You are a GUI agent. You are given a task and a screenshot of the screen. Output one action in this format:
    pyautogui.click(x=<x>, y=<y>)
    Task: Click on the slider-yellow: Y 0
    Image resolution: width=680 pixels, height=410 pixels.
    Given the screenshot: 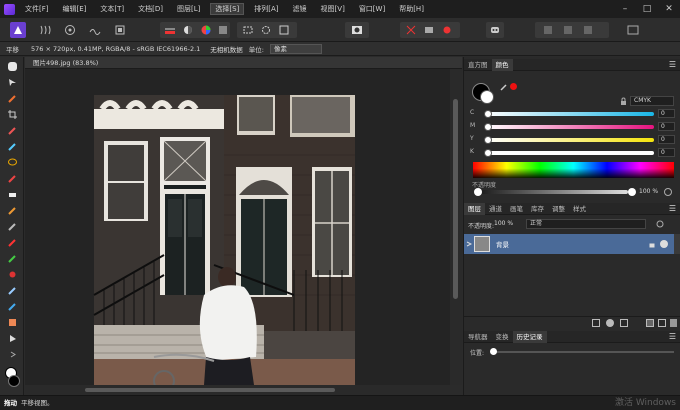 What is the action you would take?
    pyautogui.click(x=572, y=139)
    